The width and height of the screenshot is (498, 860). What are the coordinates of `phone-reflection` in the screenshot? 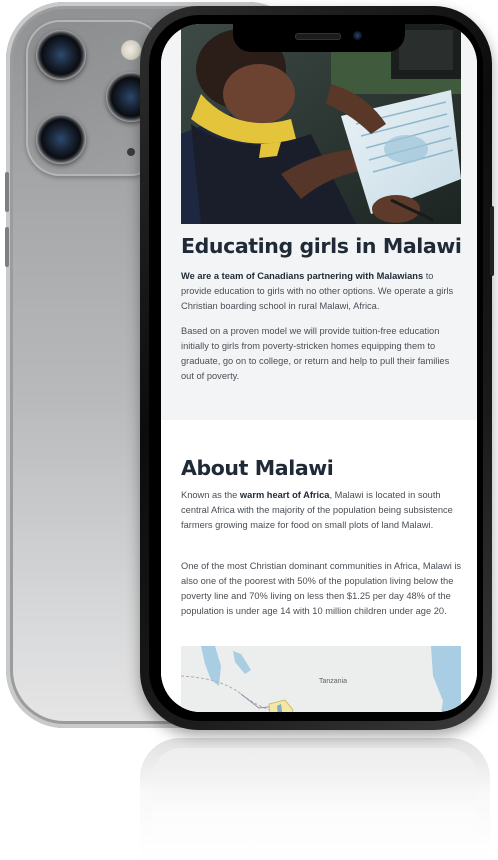 It's located at (315, 799).